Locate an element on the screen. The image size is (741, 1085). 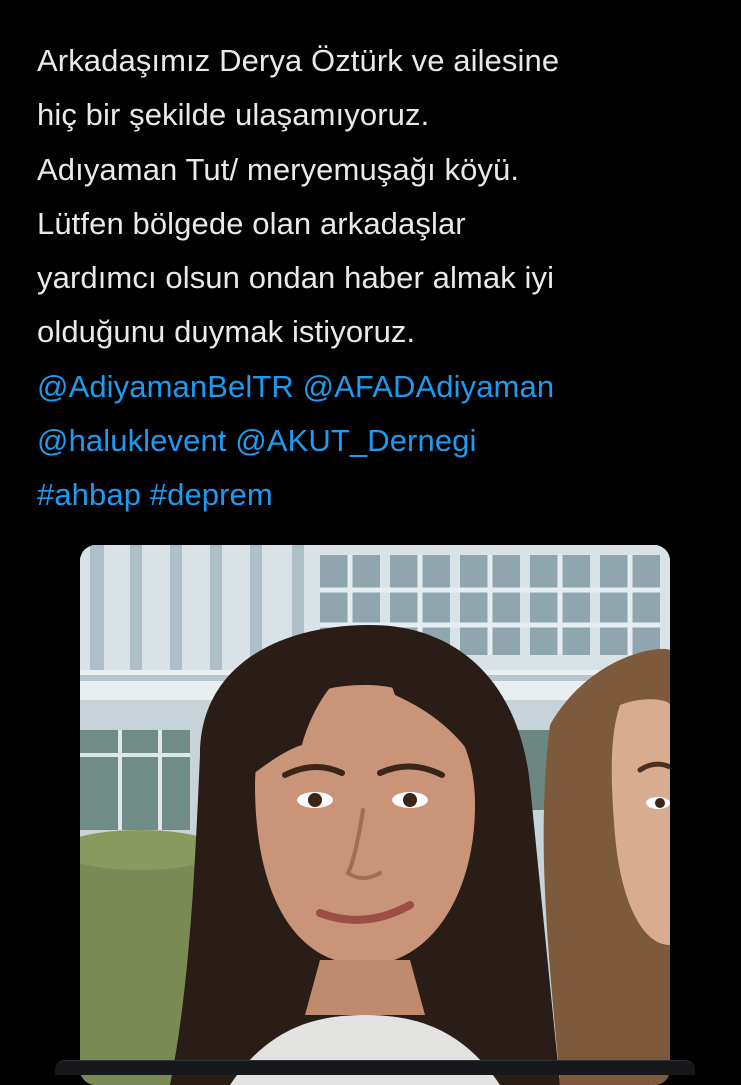
mentions-line-1: @AdiyamanBelTR @AFADAdiyaman is located at coordinates (382, 387).